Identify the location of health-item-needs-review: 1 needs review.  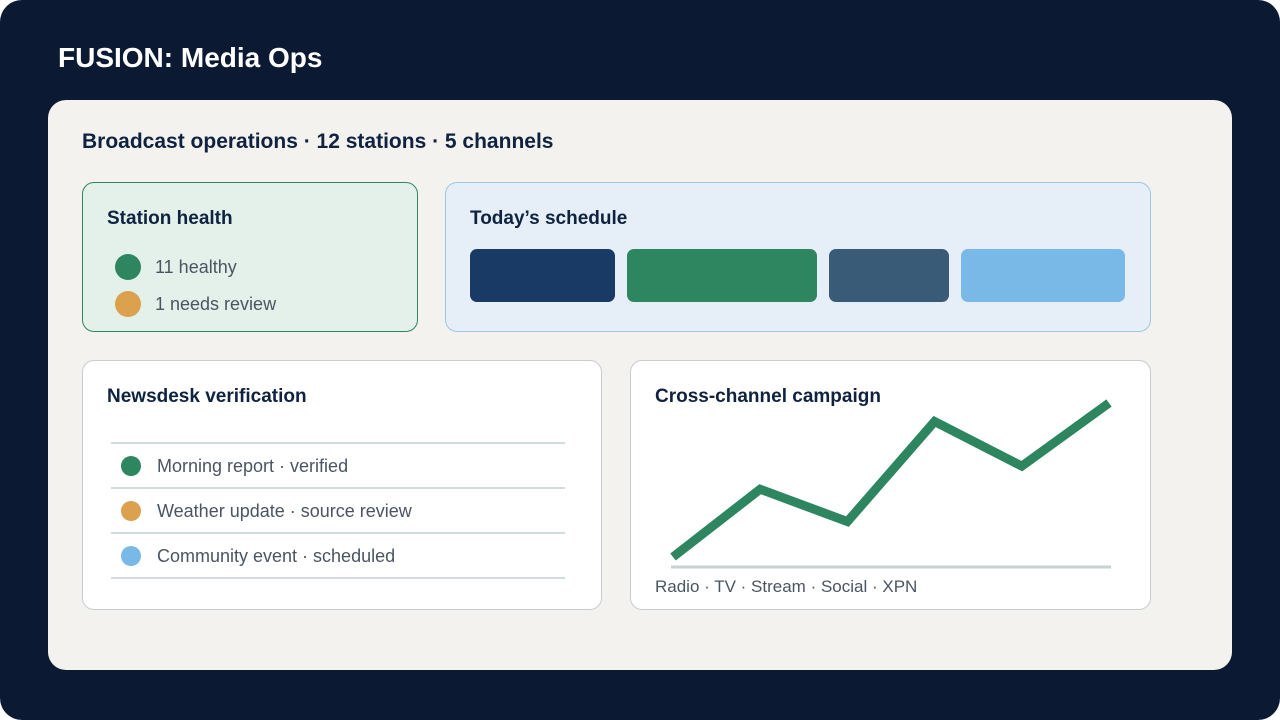
(195, 304).